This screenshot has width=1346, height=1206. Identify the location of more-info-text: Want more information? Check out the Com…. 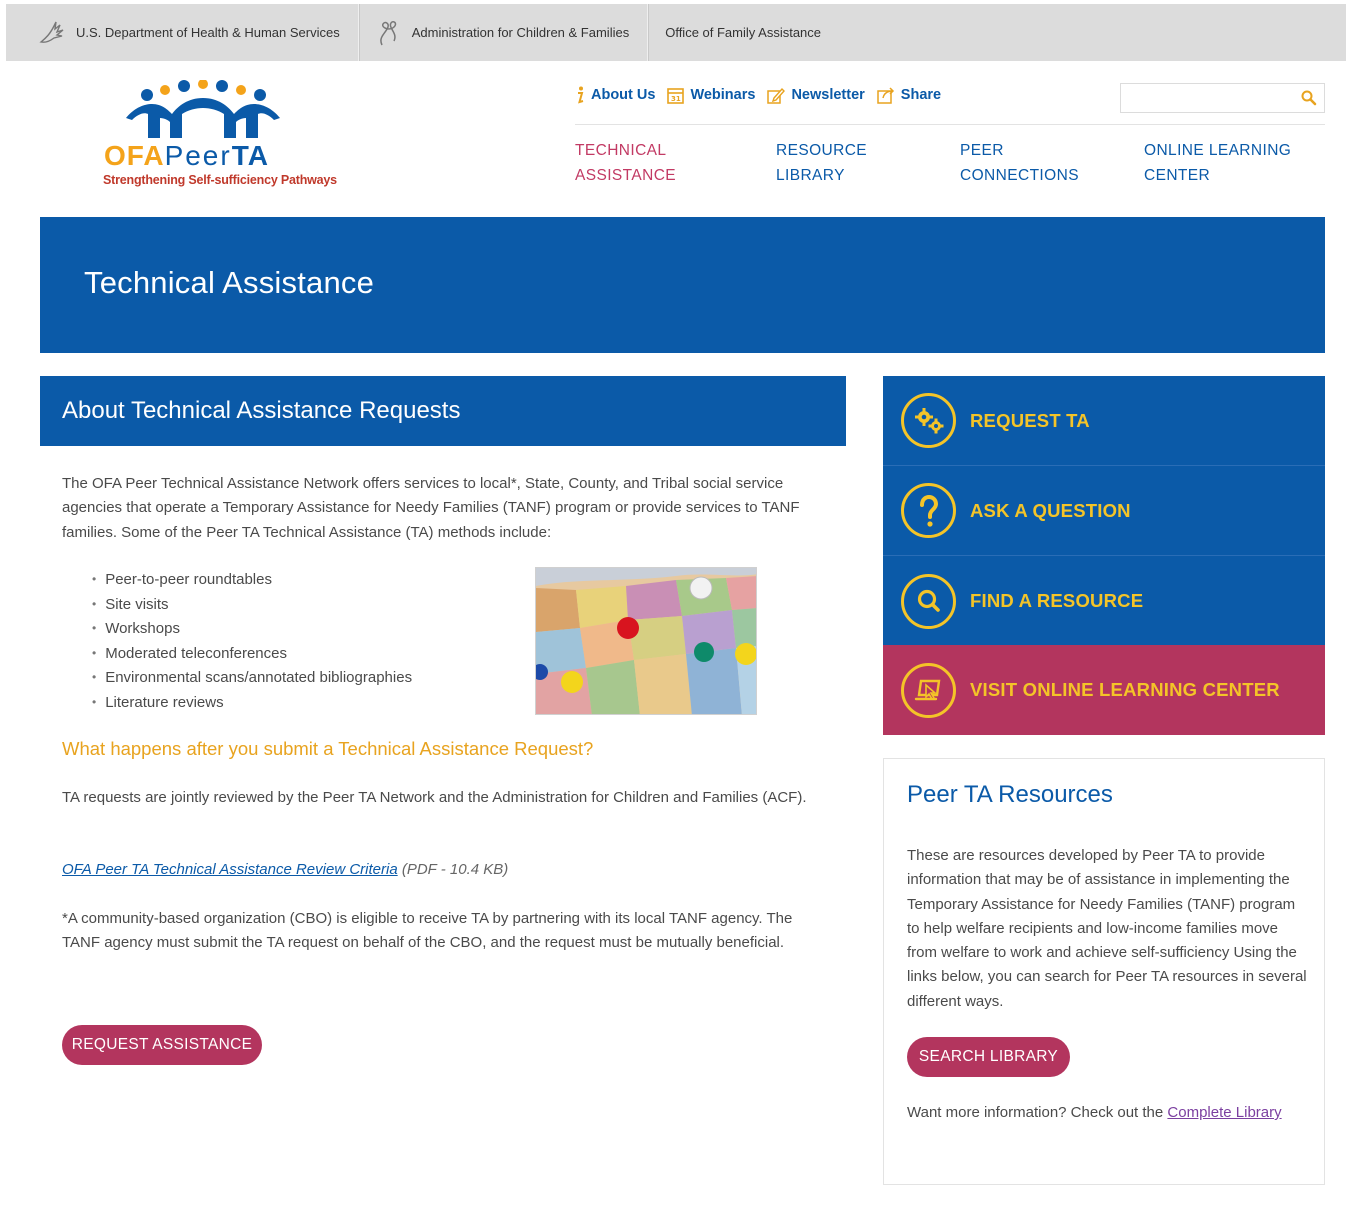
(1094, 1112).